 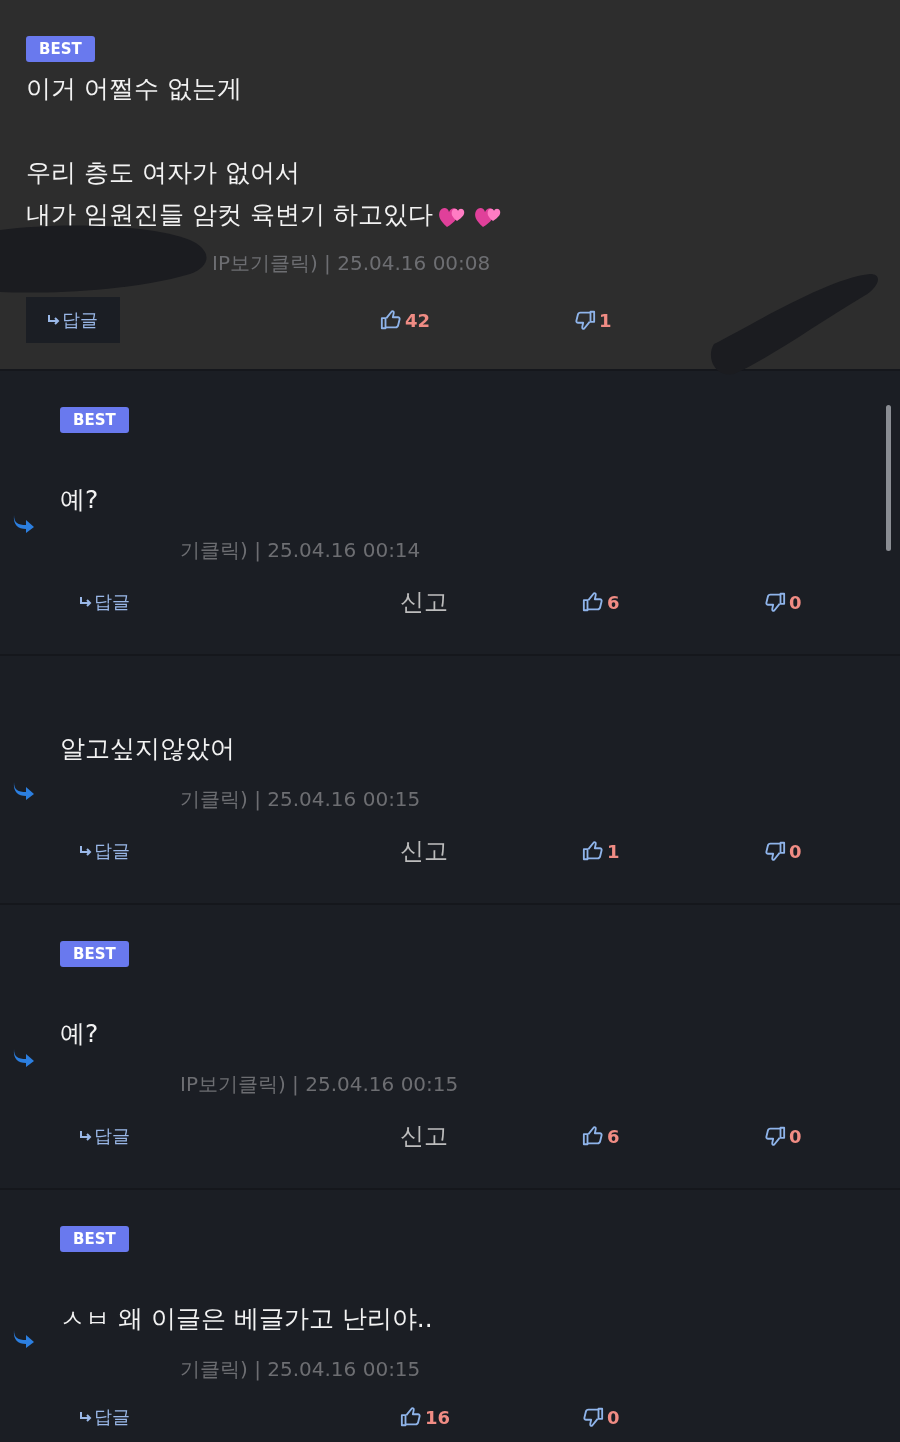 I want to click on like-button: 1, so click(x=601, y=851).